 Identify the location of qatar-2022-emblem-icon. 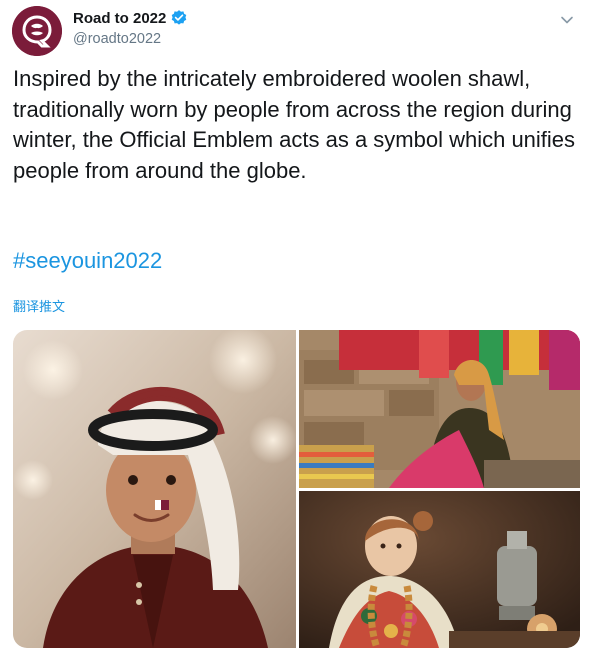
(37, 31).